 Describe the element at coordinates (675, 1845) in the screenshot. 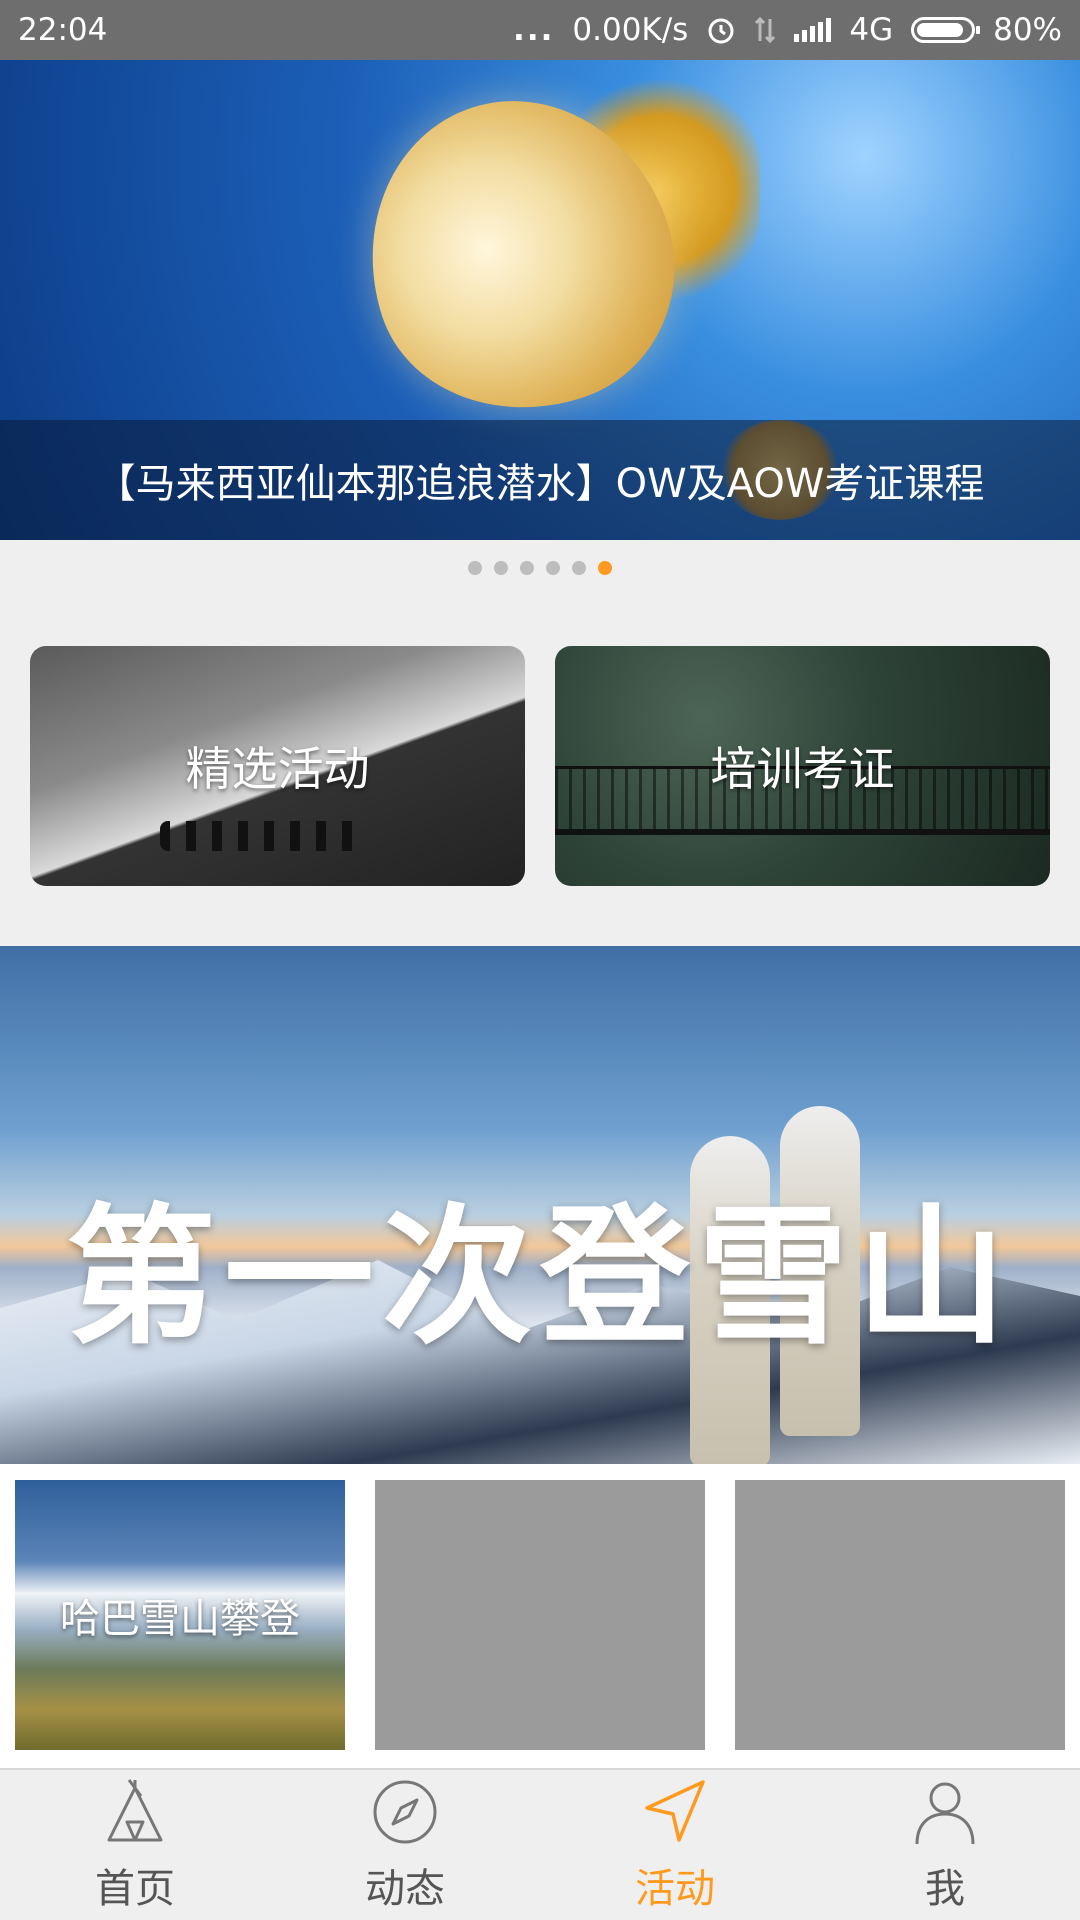

I see `nav-item-activities: 活动` at that location.